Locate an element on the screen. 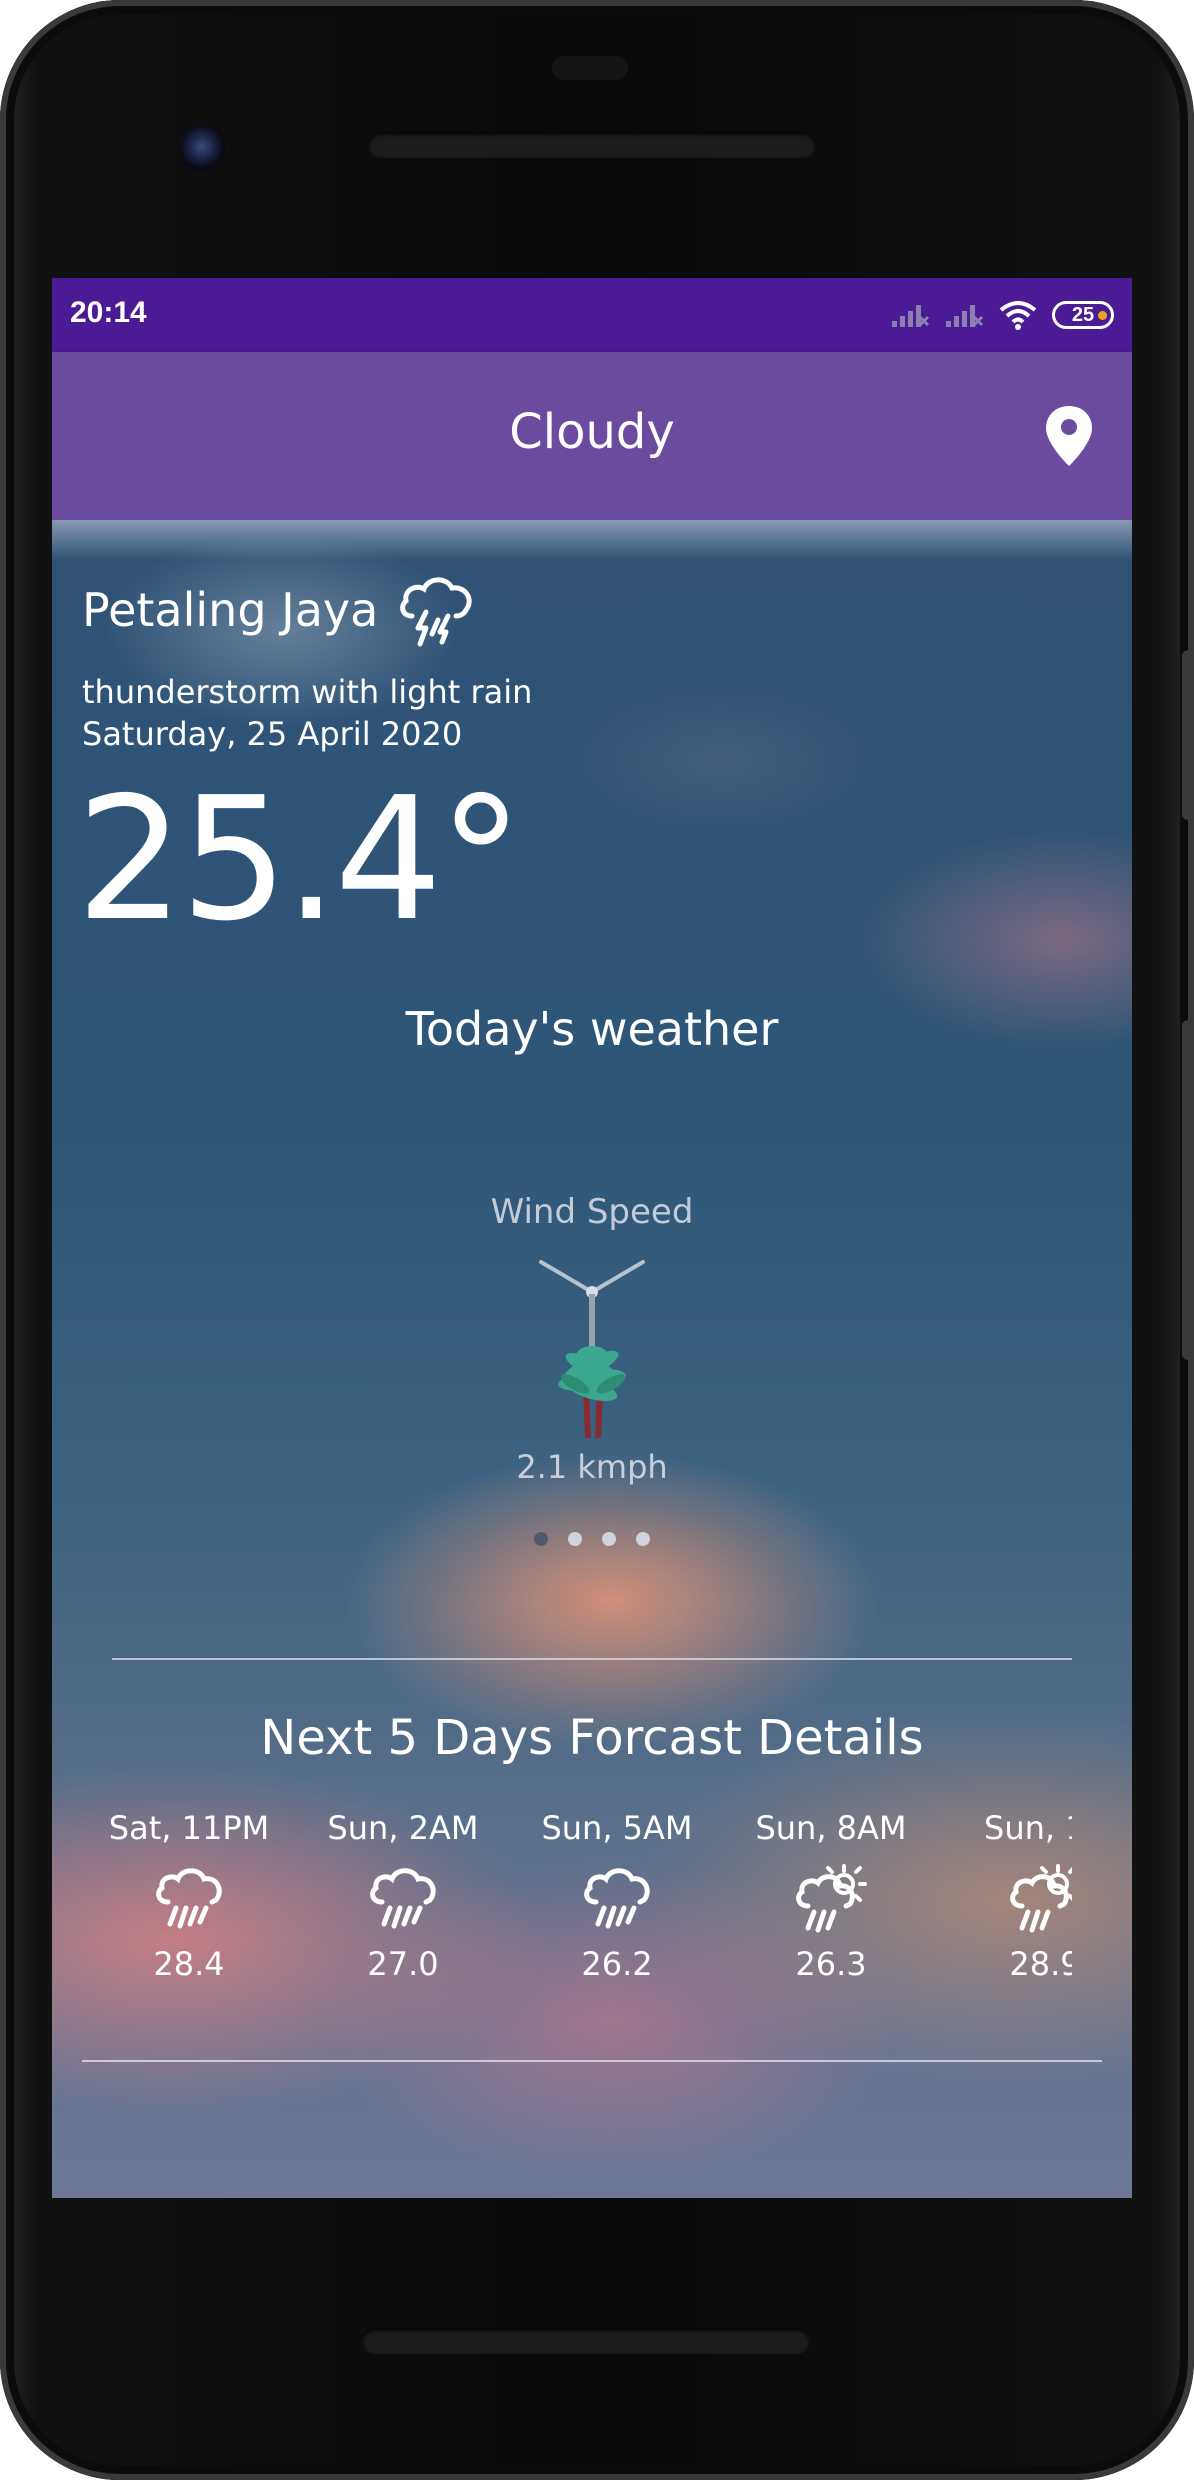  forecast-title: Next 5 Days Forcast Details is located at coordinates (592, 1738).